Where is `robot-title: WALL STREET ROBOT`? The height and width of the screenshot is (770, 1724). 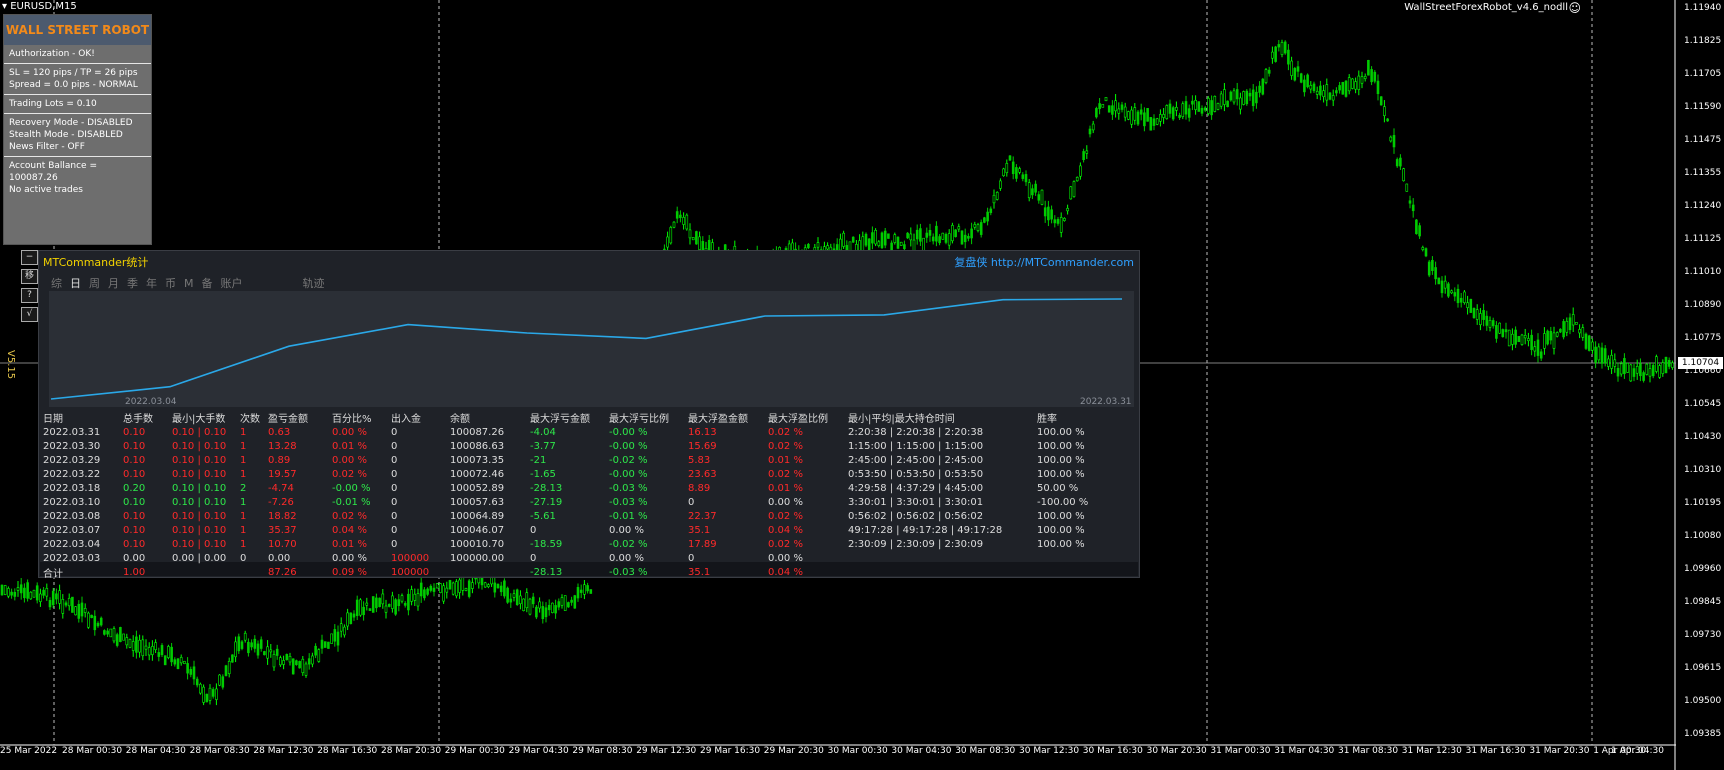
robot-title: WALL STREET ROBOT is located at coordinates (77, 30).